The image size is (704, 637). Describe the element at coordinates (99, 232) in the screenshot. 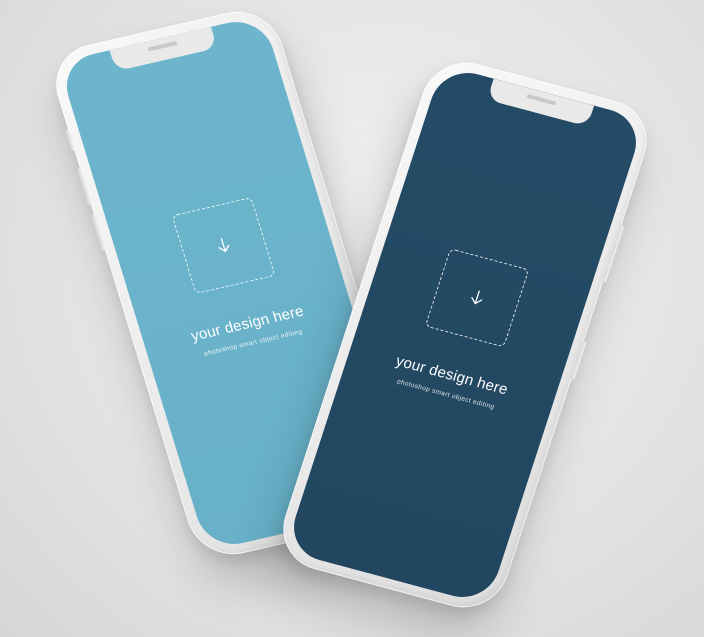

I see `volume-down-button` at that location.